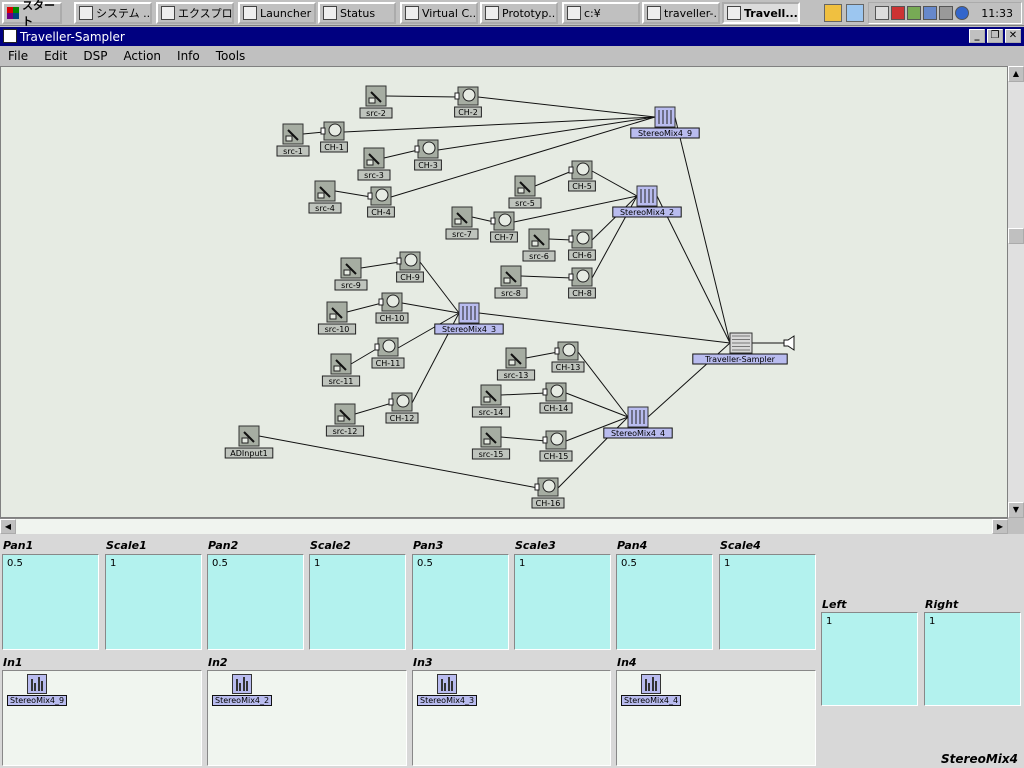 The image size is (1024, 768). I want to click on in2-chip: StereoMix4_2, so click(242, 690).